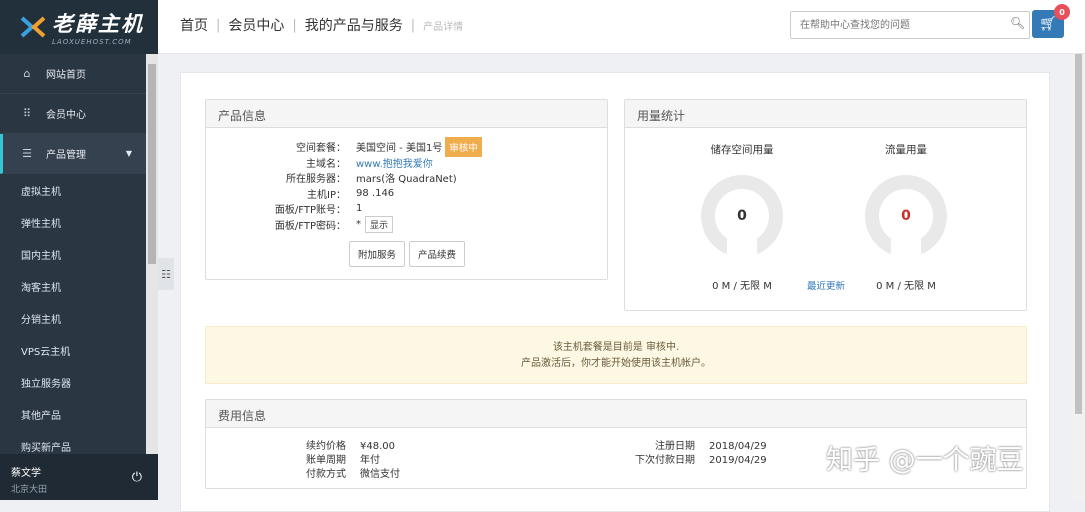 The width and height of the screenshot is (1085, 512). I want to click on sidebar-scrollbar, so click(152, 254).